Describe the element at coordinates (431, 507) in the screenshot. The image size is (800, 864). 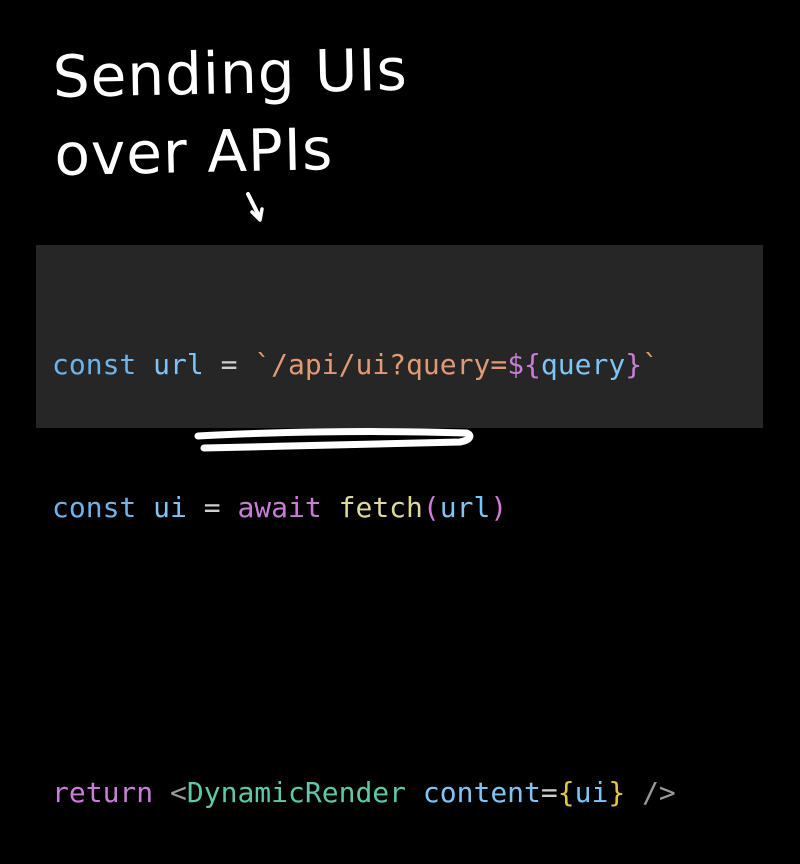
I see `paren-open: (` at that location.